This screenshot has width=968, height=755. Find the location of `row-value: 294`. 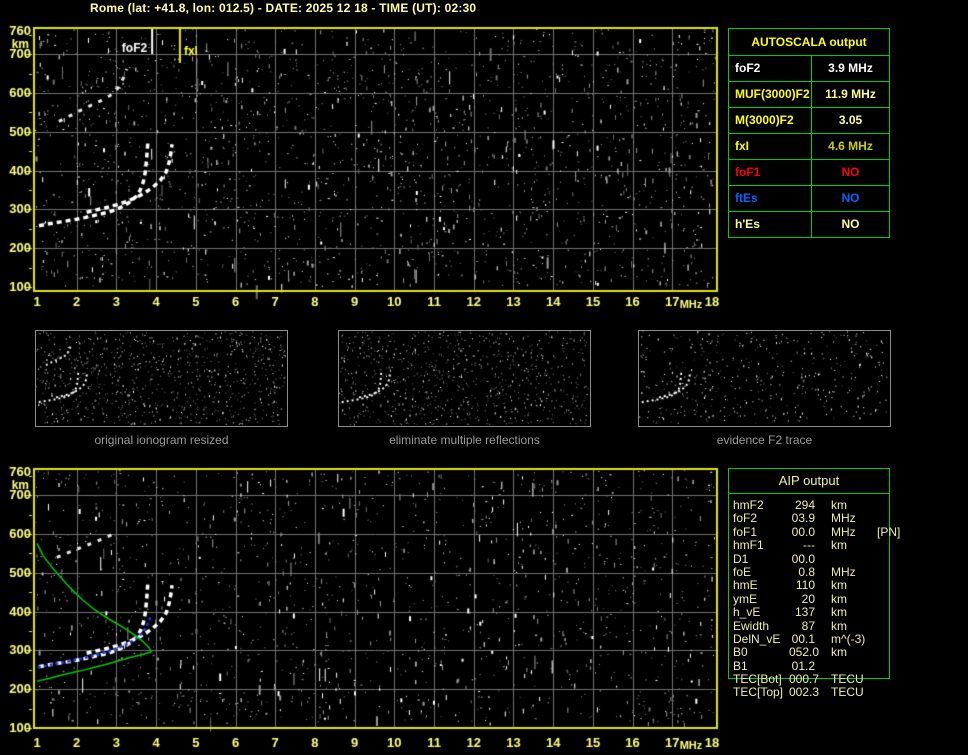

row-value: 294 is located at coordinates (804, 505).